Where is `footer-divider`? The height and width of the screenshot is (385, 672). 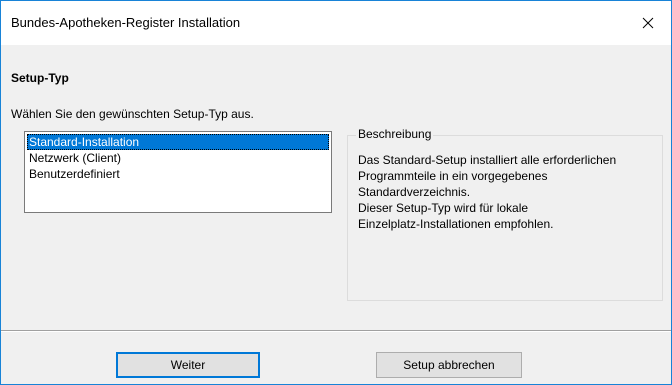 footer-divider is located at coordinates (336, 331).